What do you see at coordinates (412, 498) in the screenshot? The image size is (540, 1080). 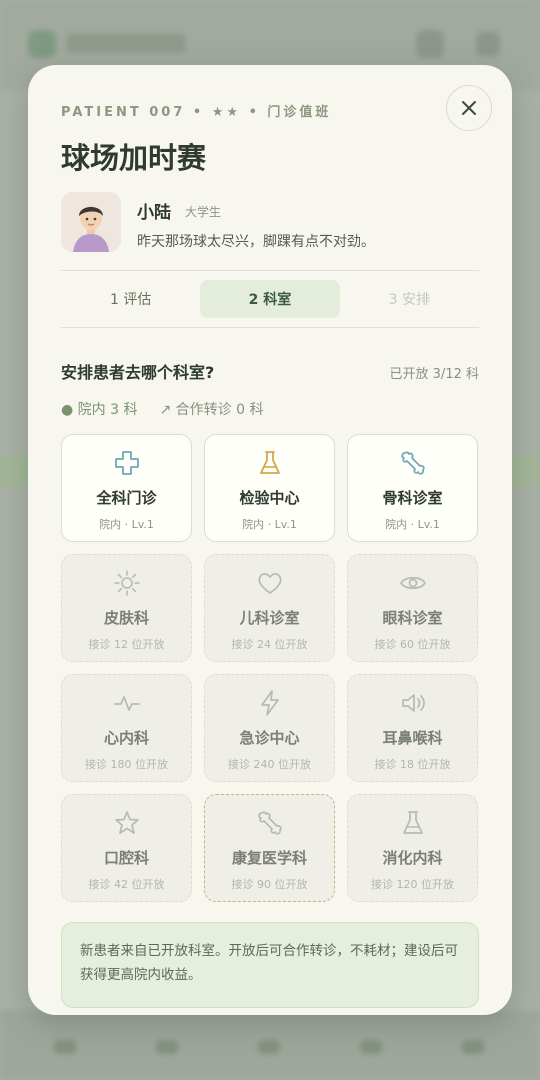 I see `department-name: 骨科诊室` at bounding box center [412, 498].